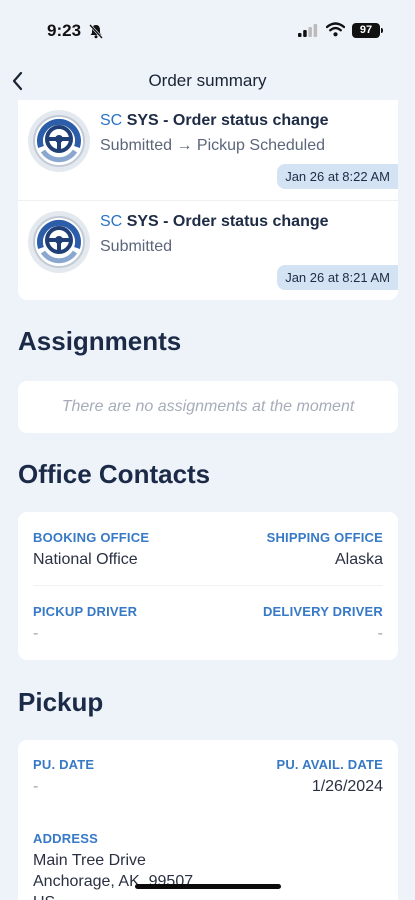 Image resolution: width=415 pixels, height=900 pixels. What do you see at coordinates (64, 30) in the screenshot?
I see `status-time: 9:23` at bounding box center [64, 30].